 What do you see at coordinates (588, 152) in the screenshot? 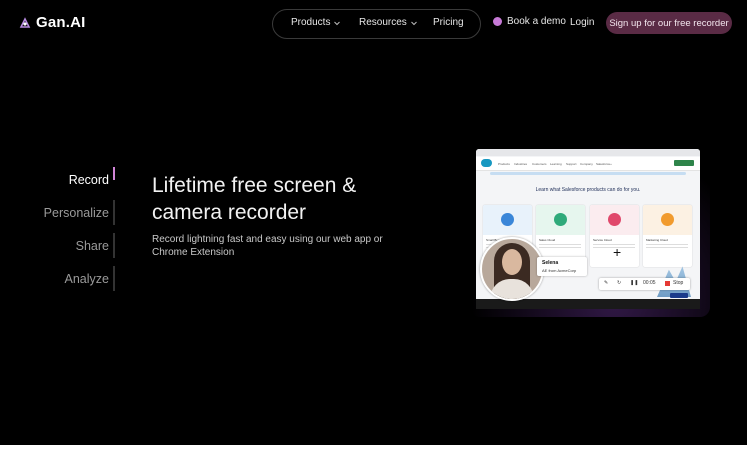
I see `browser-bar` at bounding box center [588, 152].